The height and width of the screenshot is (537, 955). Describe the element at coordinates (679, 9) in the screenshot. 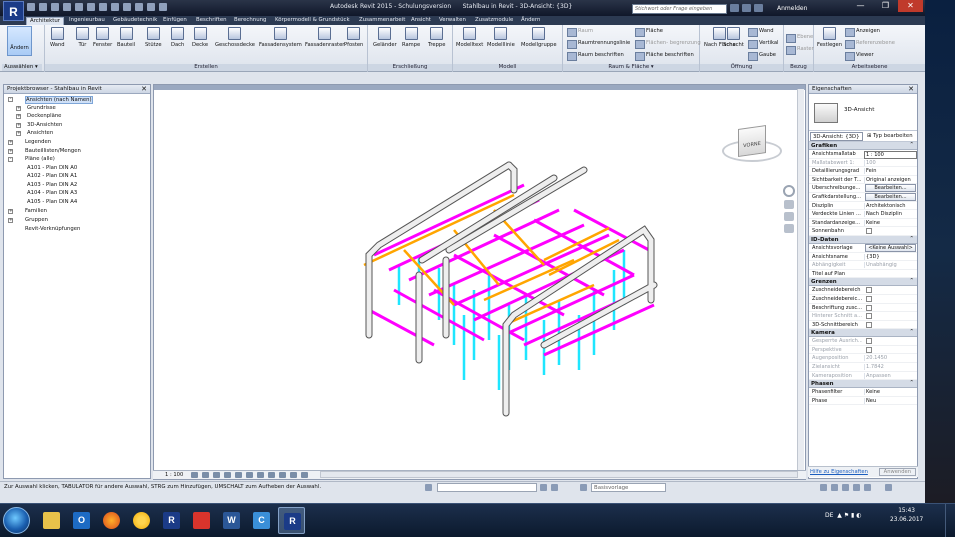

I see `search-input: Stichwort oder Frage eingeben` at that location.